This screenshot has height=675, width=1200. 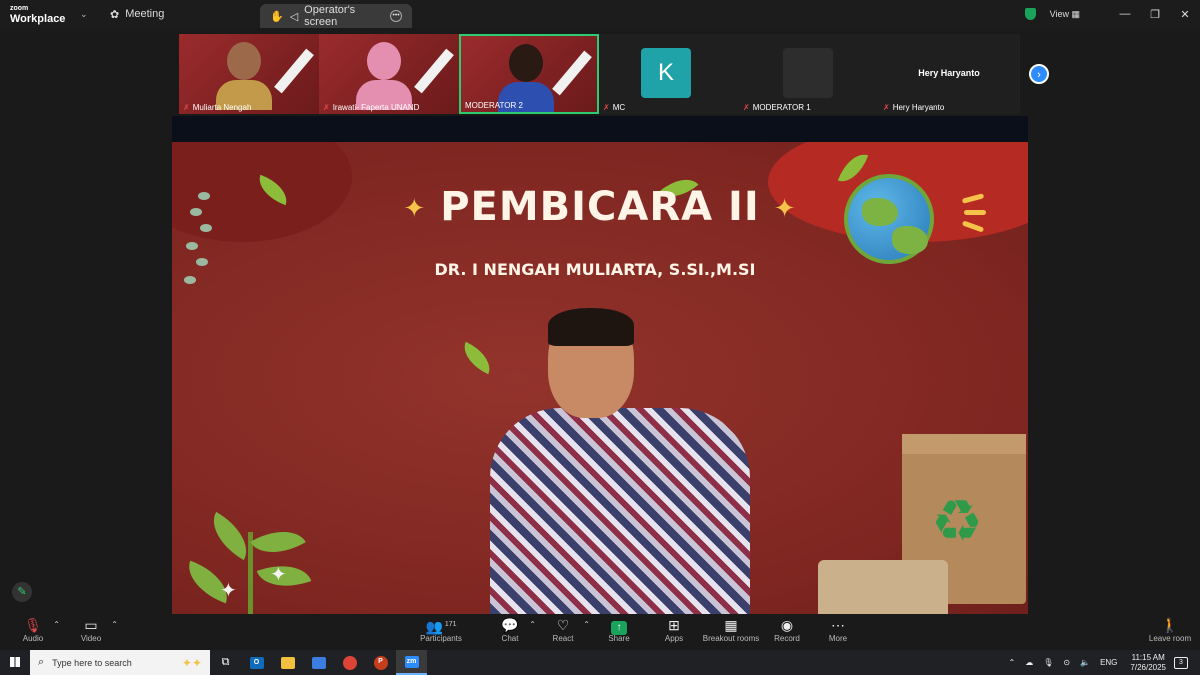 What do you see at coordinates (256, 662) in the screenshot?
I see `outlook-icon: O` at bounding box center [256, 662].